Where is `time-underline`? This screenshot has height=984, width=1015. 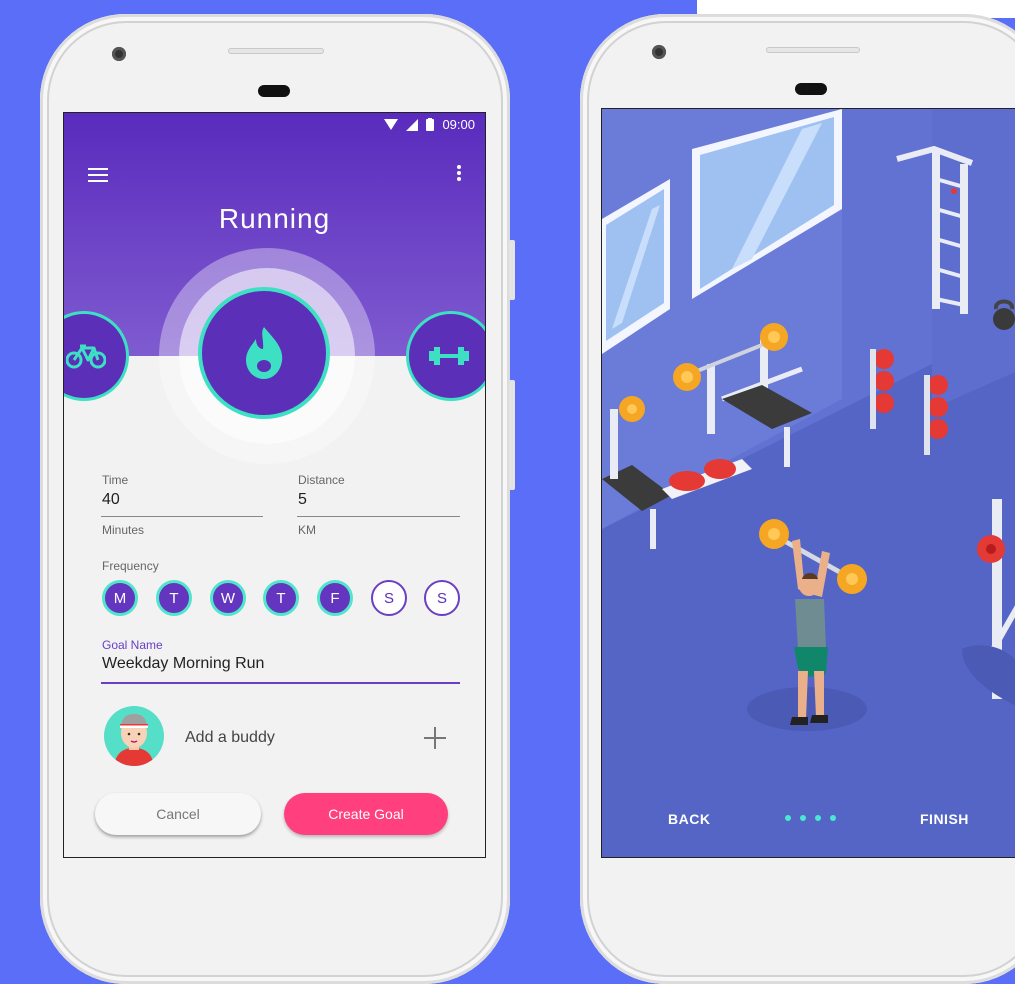
time-underline is located at coordinates (182, 516).